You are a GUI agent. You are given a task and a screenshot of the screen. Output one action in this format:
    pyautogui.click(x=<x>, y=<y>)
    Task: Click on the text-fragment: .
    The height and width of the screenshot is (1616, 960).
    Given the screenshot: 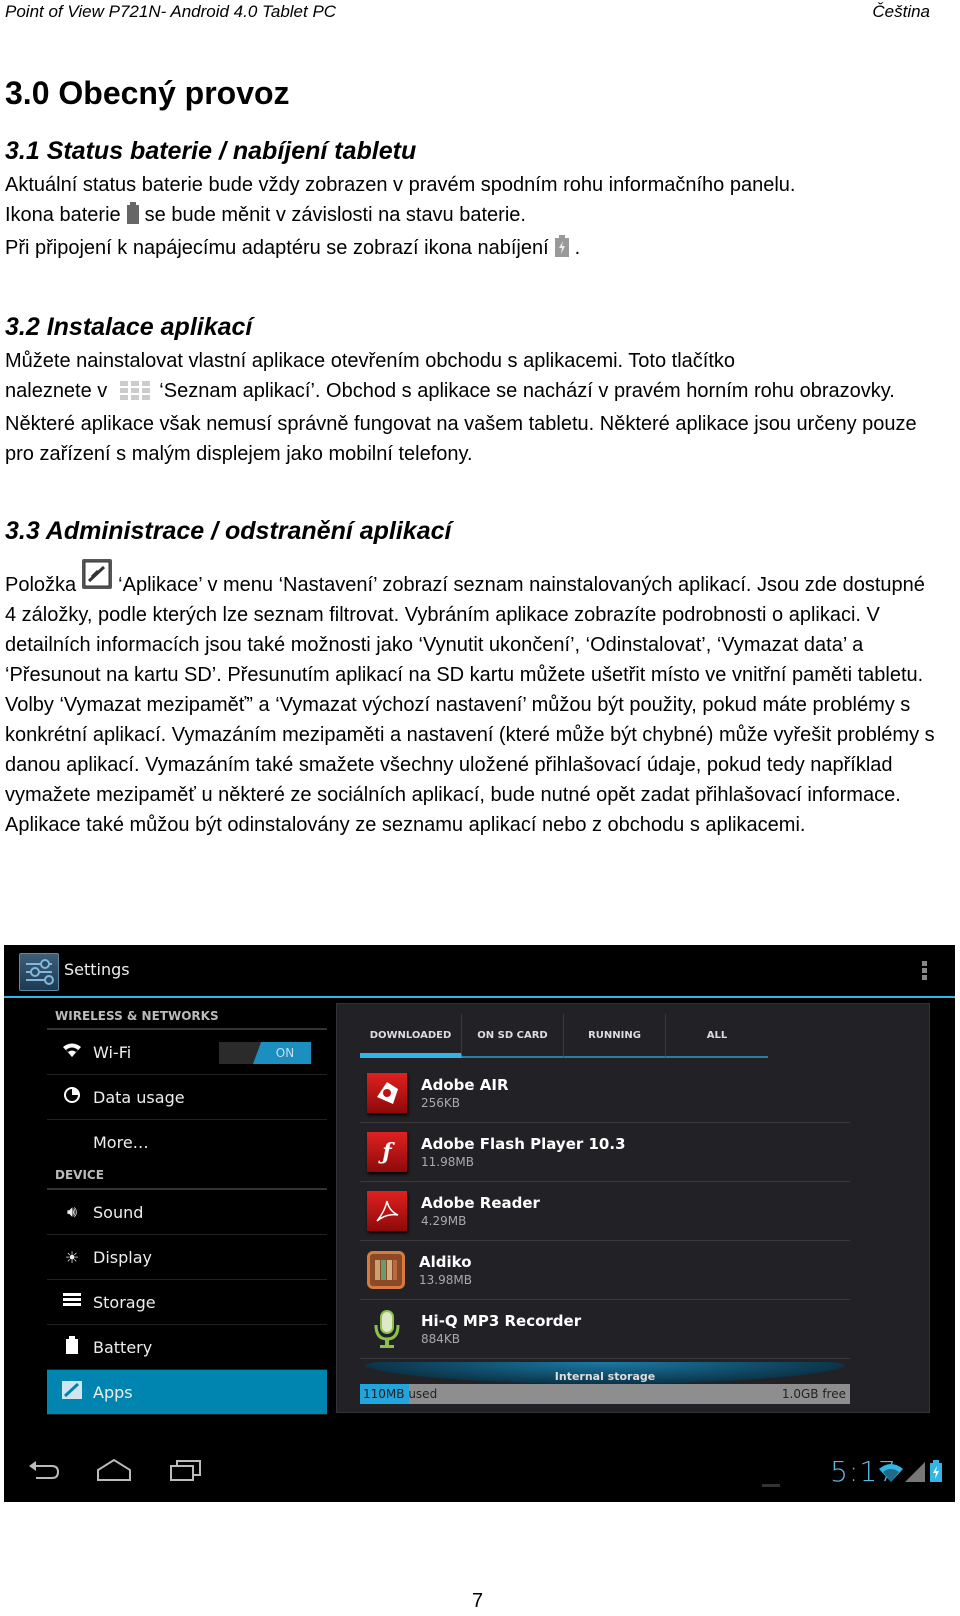 What is the action you would take?
    pyautogui.click(x=577, y=248)
    